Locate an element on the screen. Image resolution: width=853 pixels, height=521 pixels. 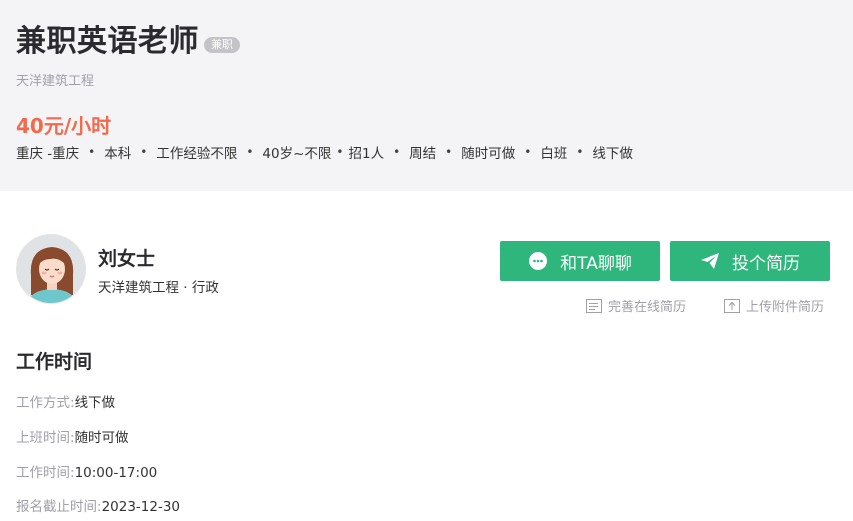
avatar-illustration-icon is located at coordinates (51, 269).